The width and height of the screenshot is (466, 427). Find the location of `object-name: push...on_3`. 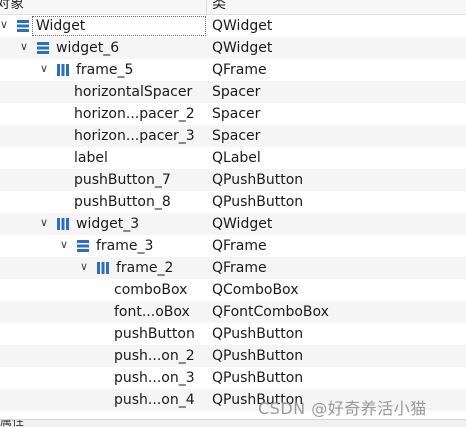

object-name: push...on_3 is located at coordinates (154, 378).